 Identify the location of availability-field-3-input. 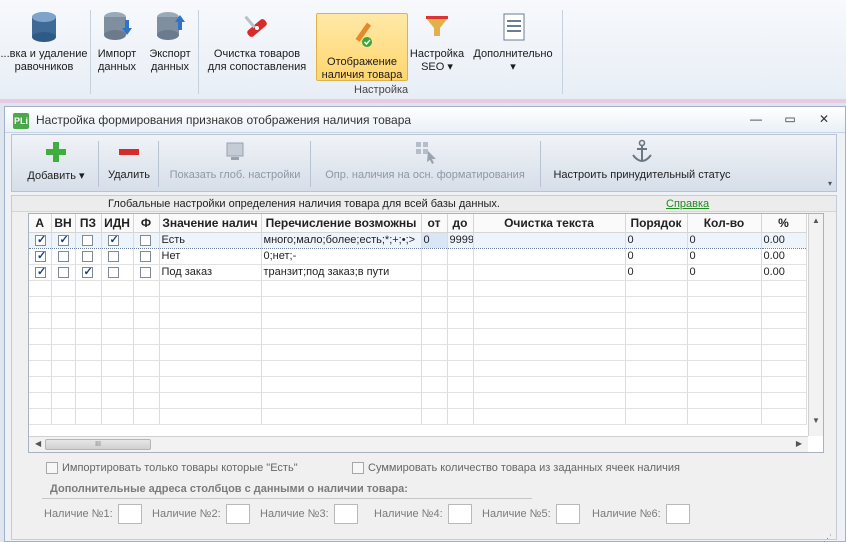
(345, 514).